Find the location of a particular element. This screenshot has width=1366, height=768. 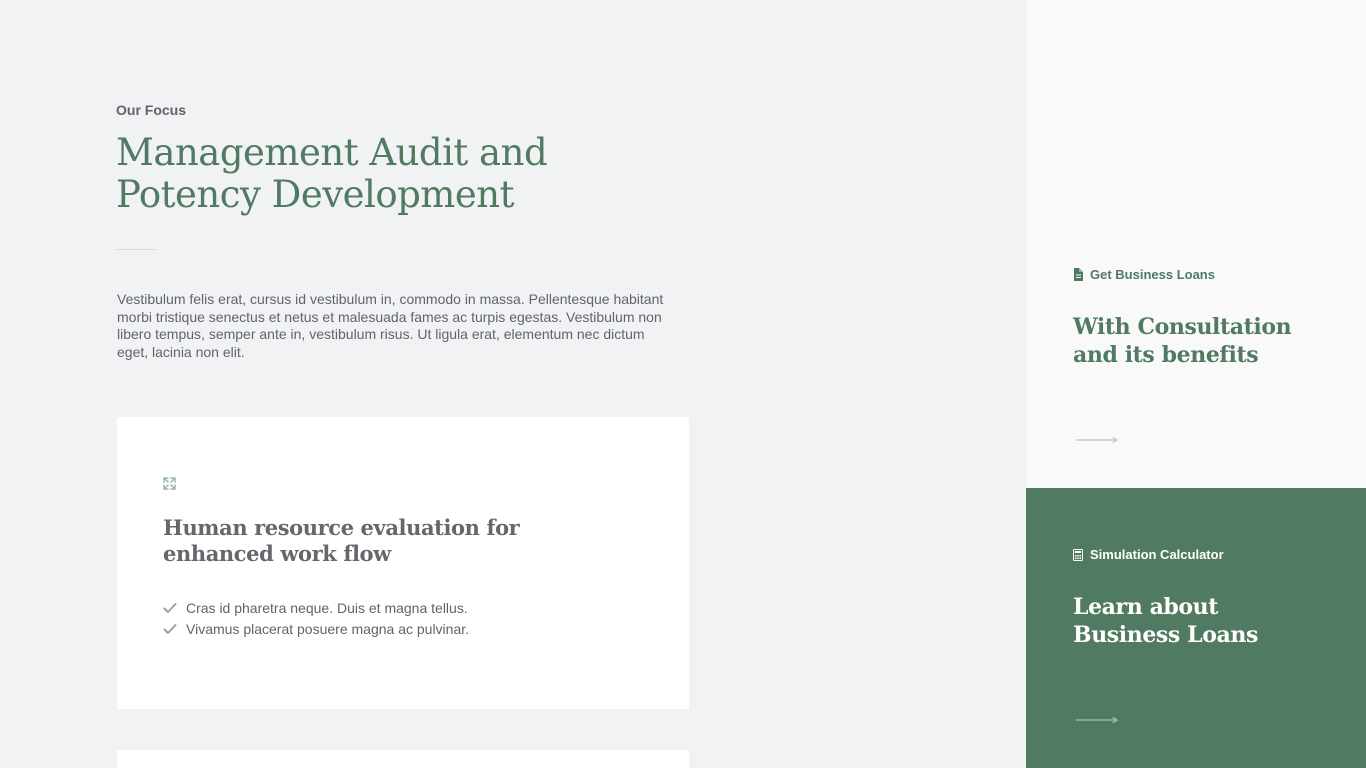

calculator-icon is located at coordinates (1078, 554).